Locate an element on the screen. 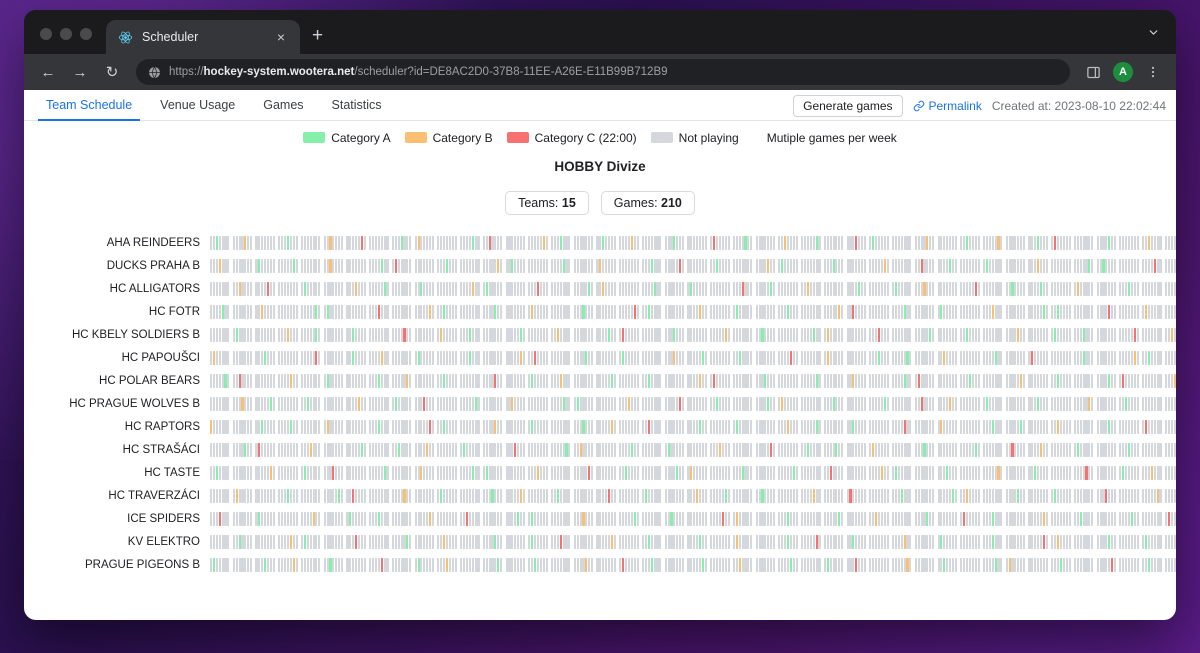 The width and height of the screenshot is (1200, 653). url-scheme: https:// is located at coordinates (186, 72).